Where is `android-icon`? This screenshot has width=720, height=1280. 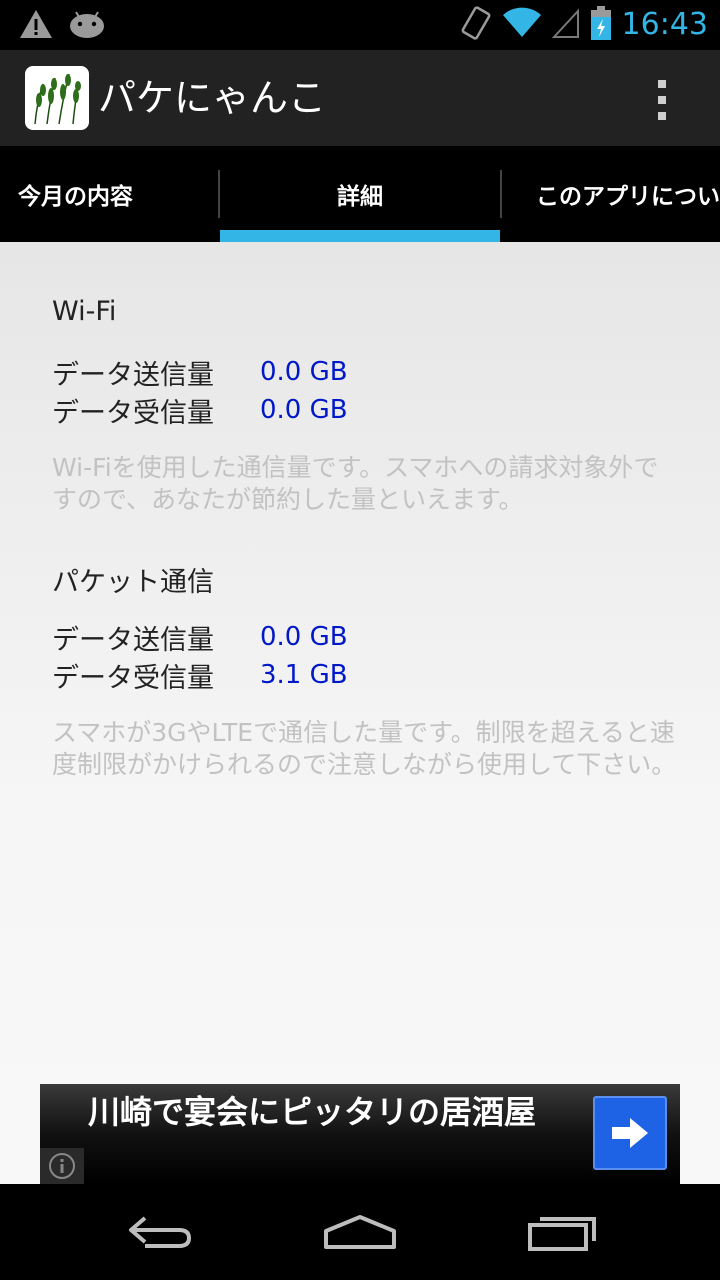 android-icon is located at coordinates (87, 26).